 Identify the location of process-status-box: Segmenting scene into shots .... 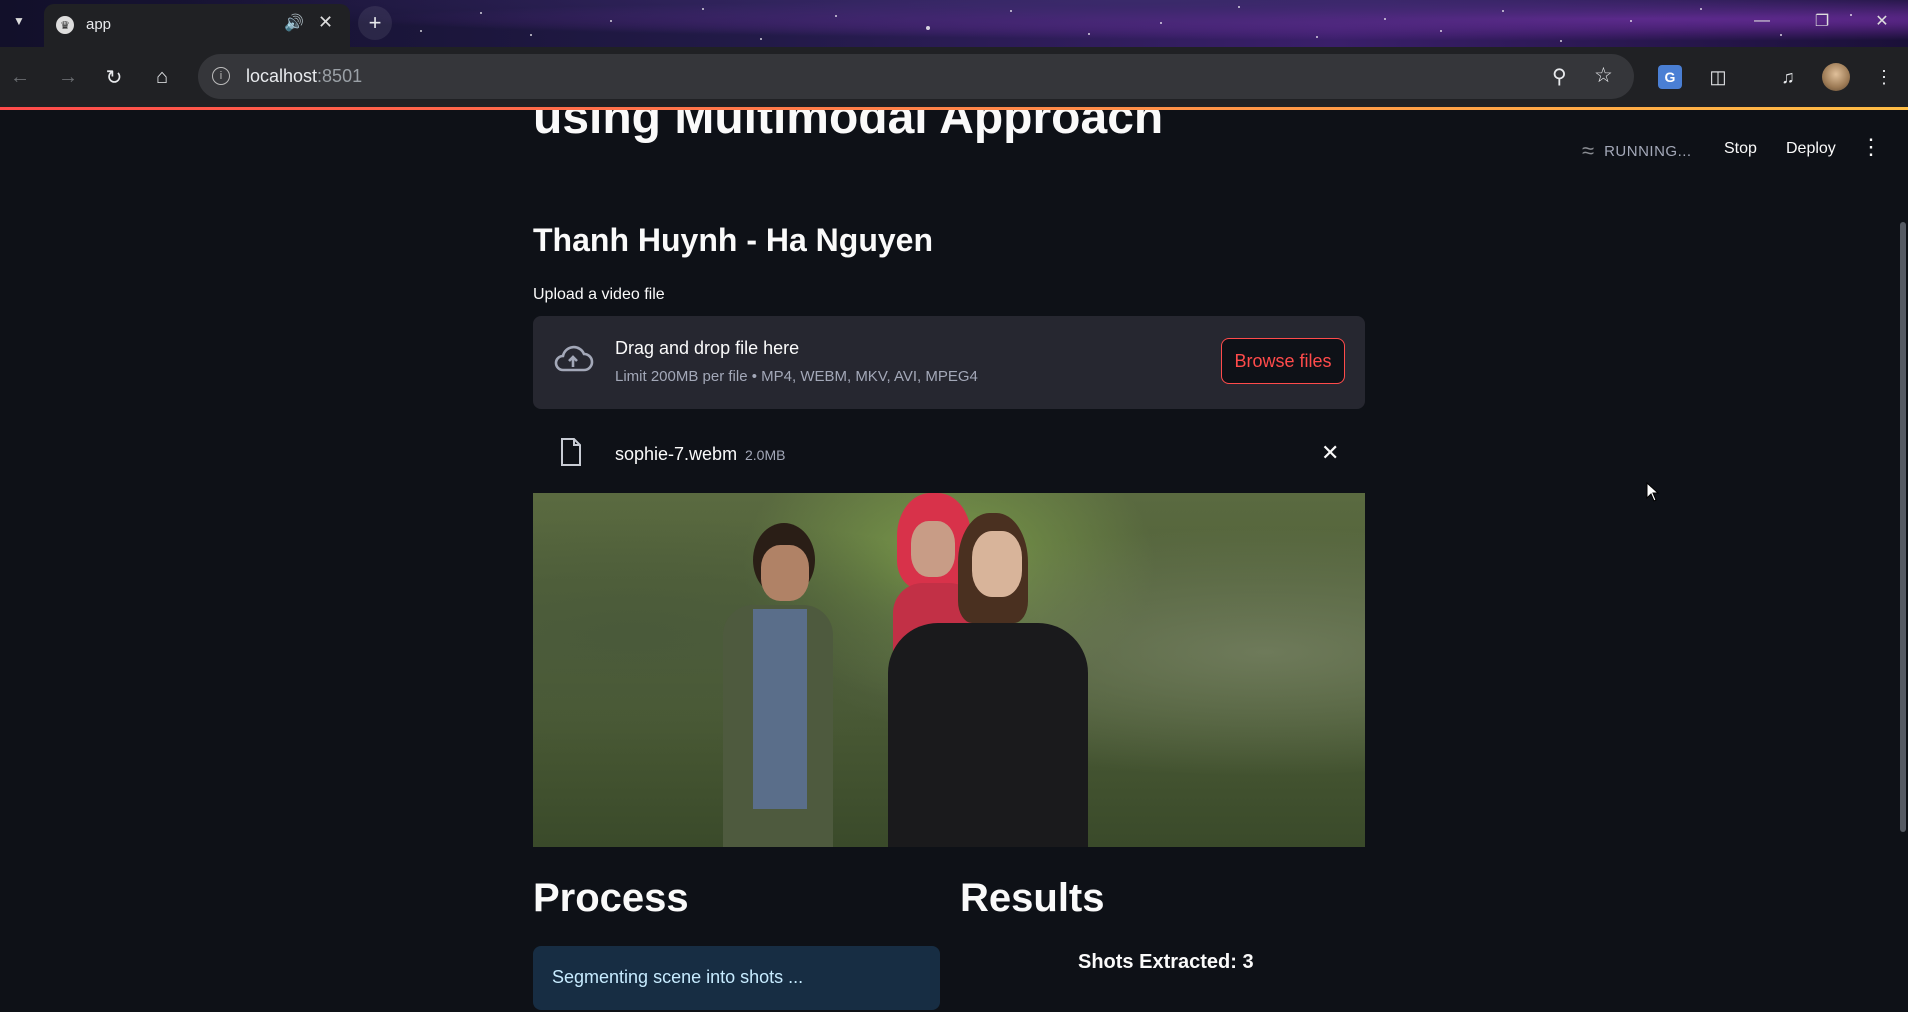
(736, 978).